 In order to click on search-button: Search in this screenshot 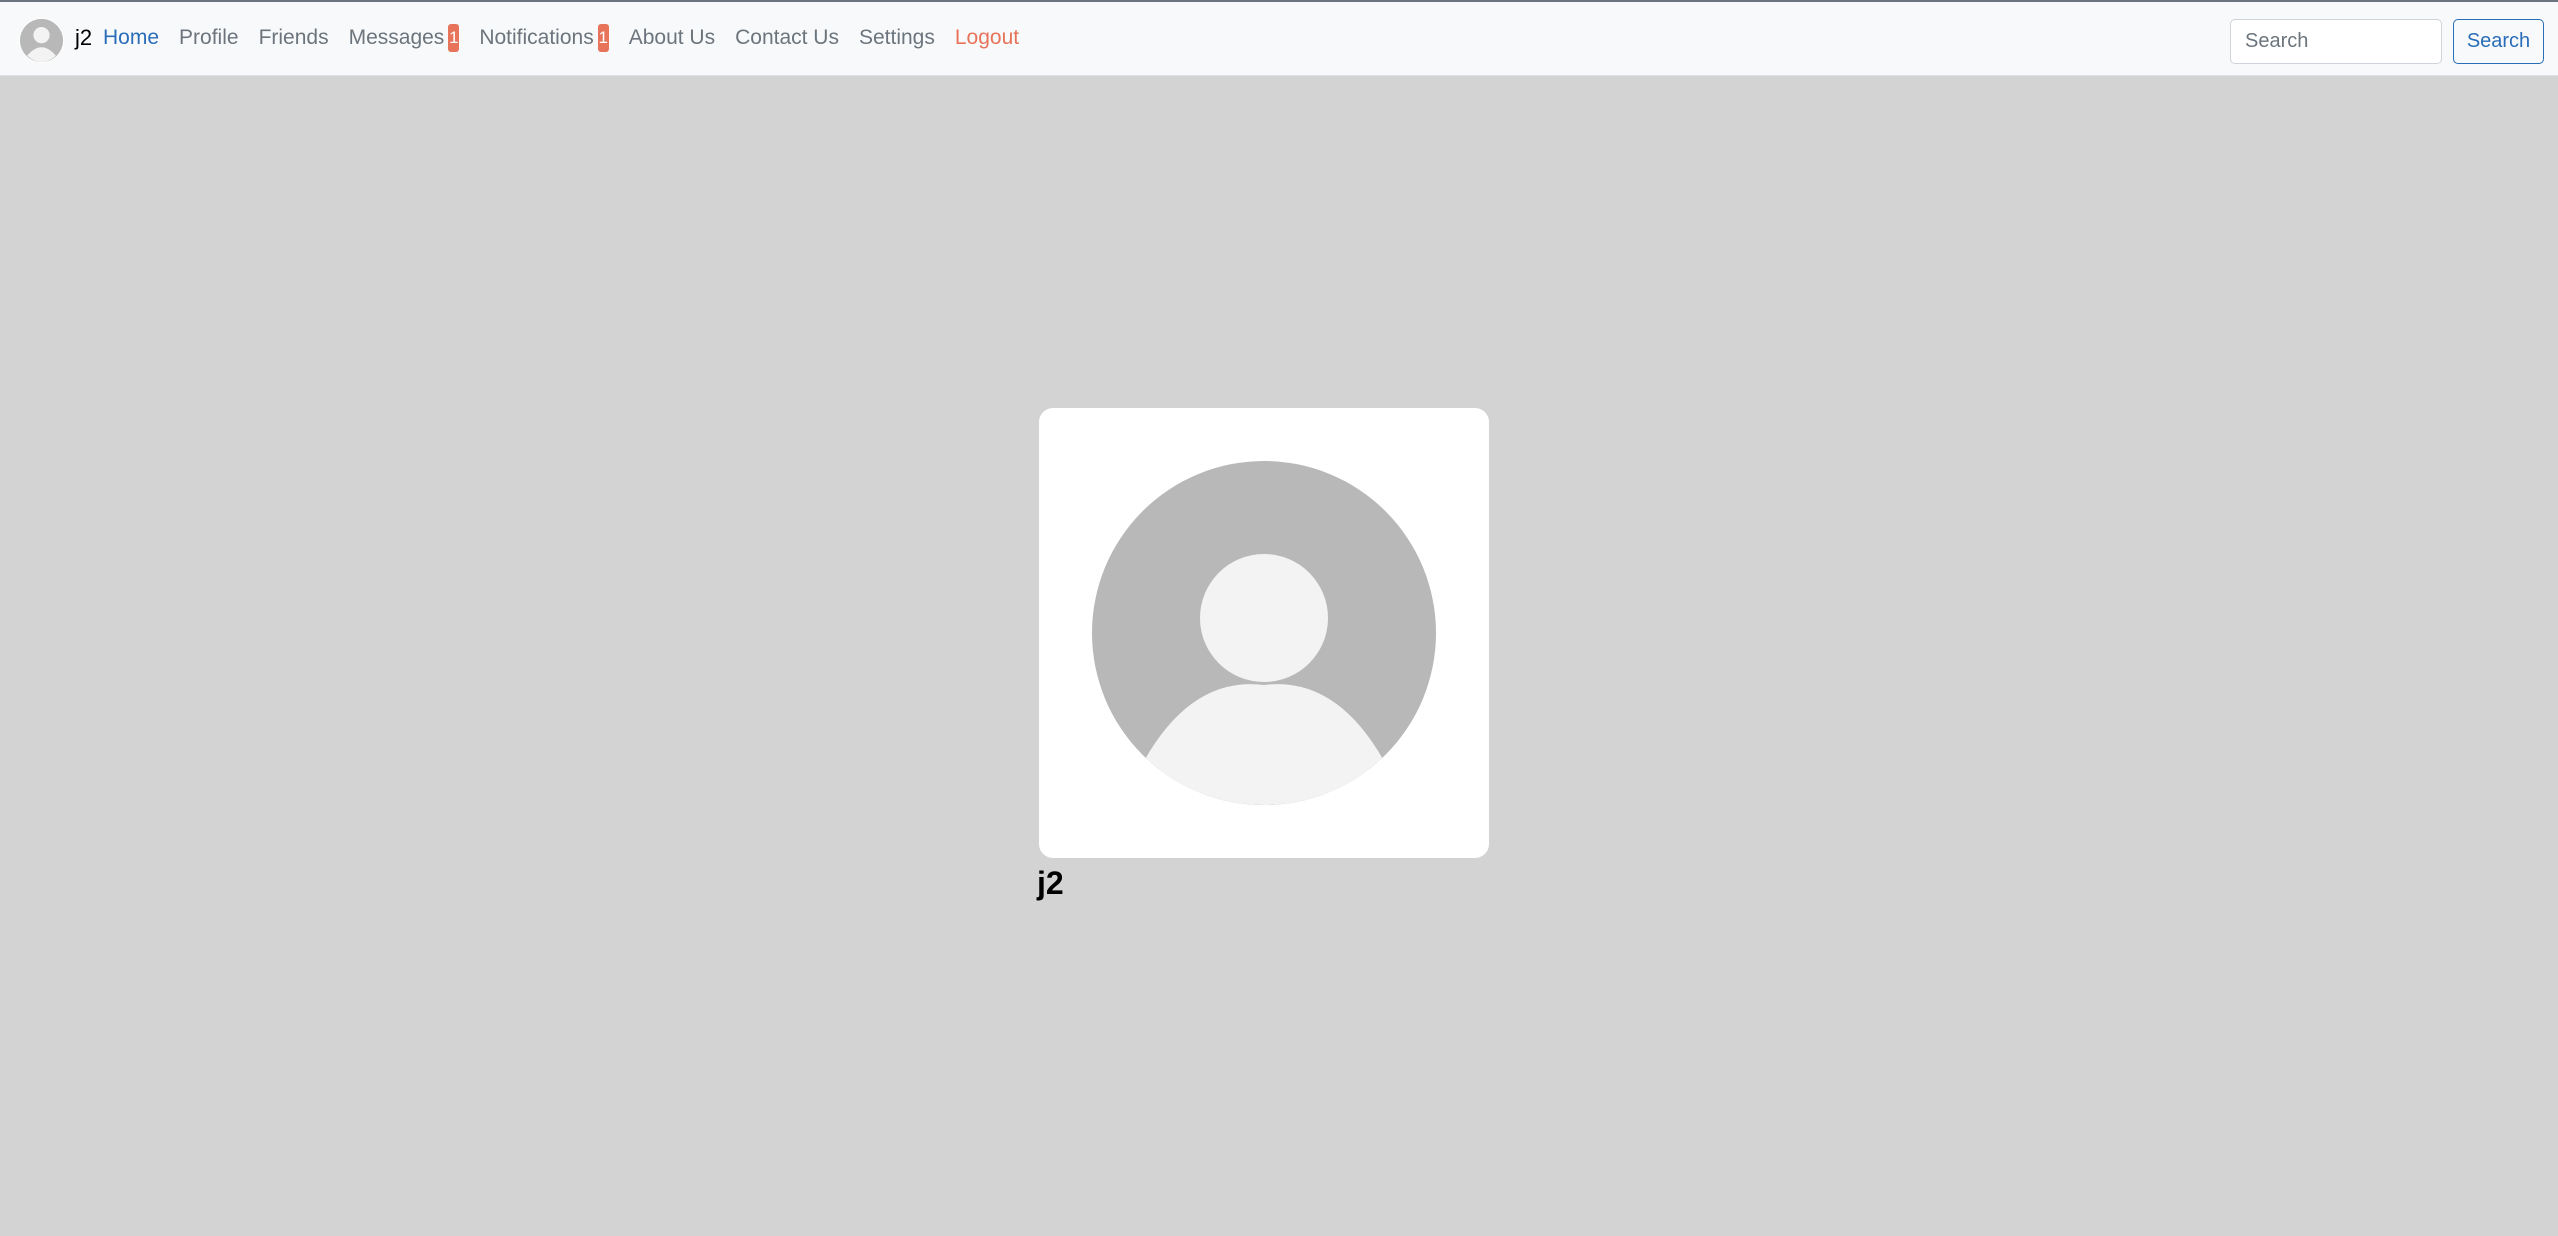, I will do `click(2498, 41)`.